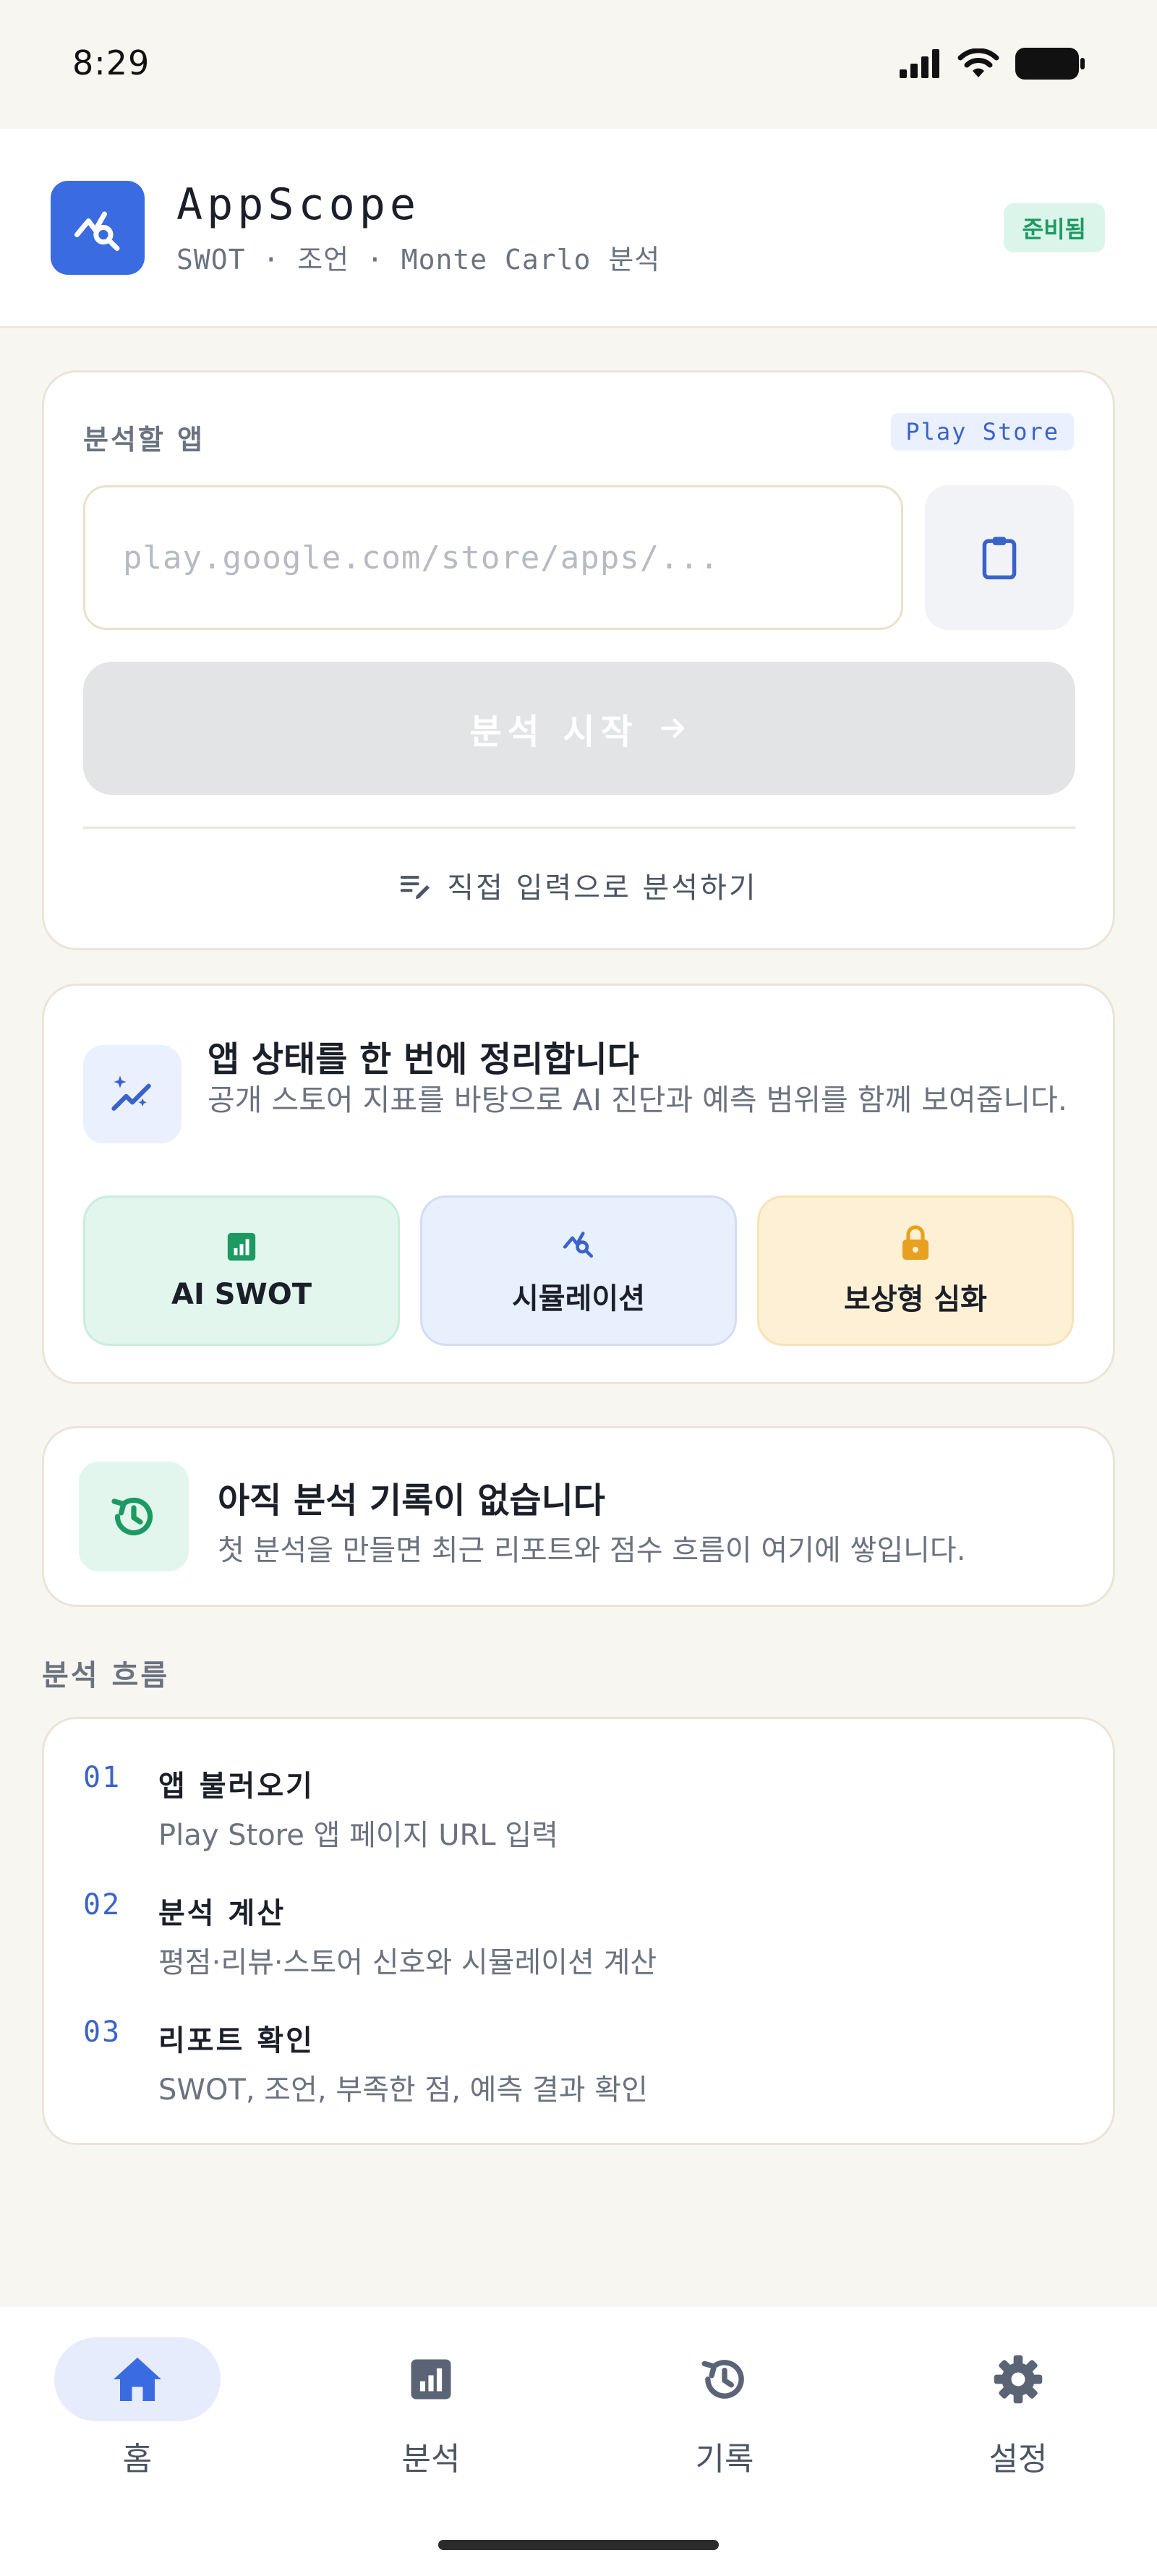  I want to click on app-logo, so click(98, 228).